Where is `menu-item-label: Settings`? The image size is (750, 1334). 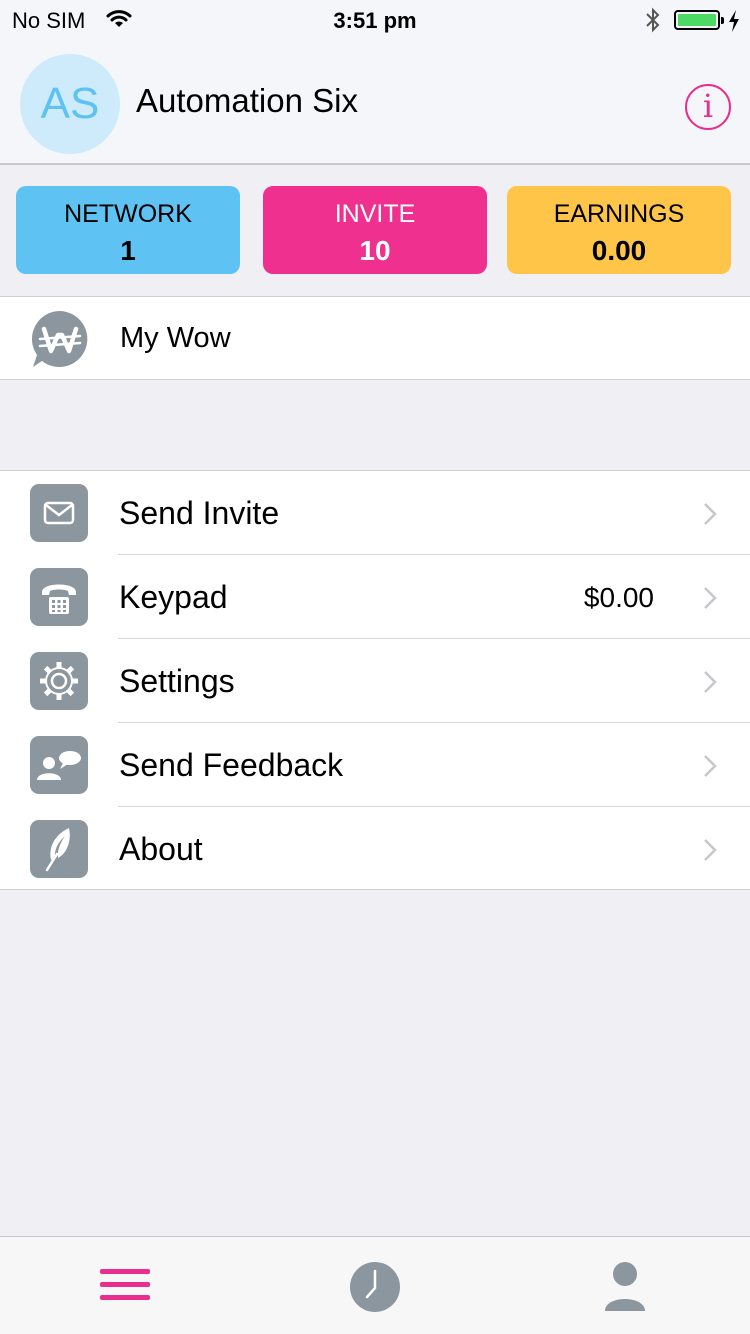
menu-item-label: Settings is located at coordinates (177, 681).